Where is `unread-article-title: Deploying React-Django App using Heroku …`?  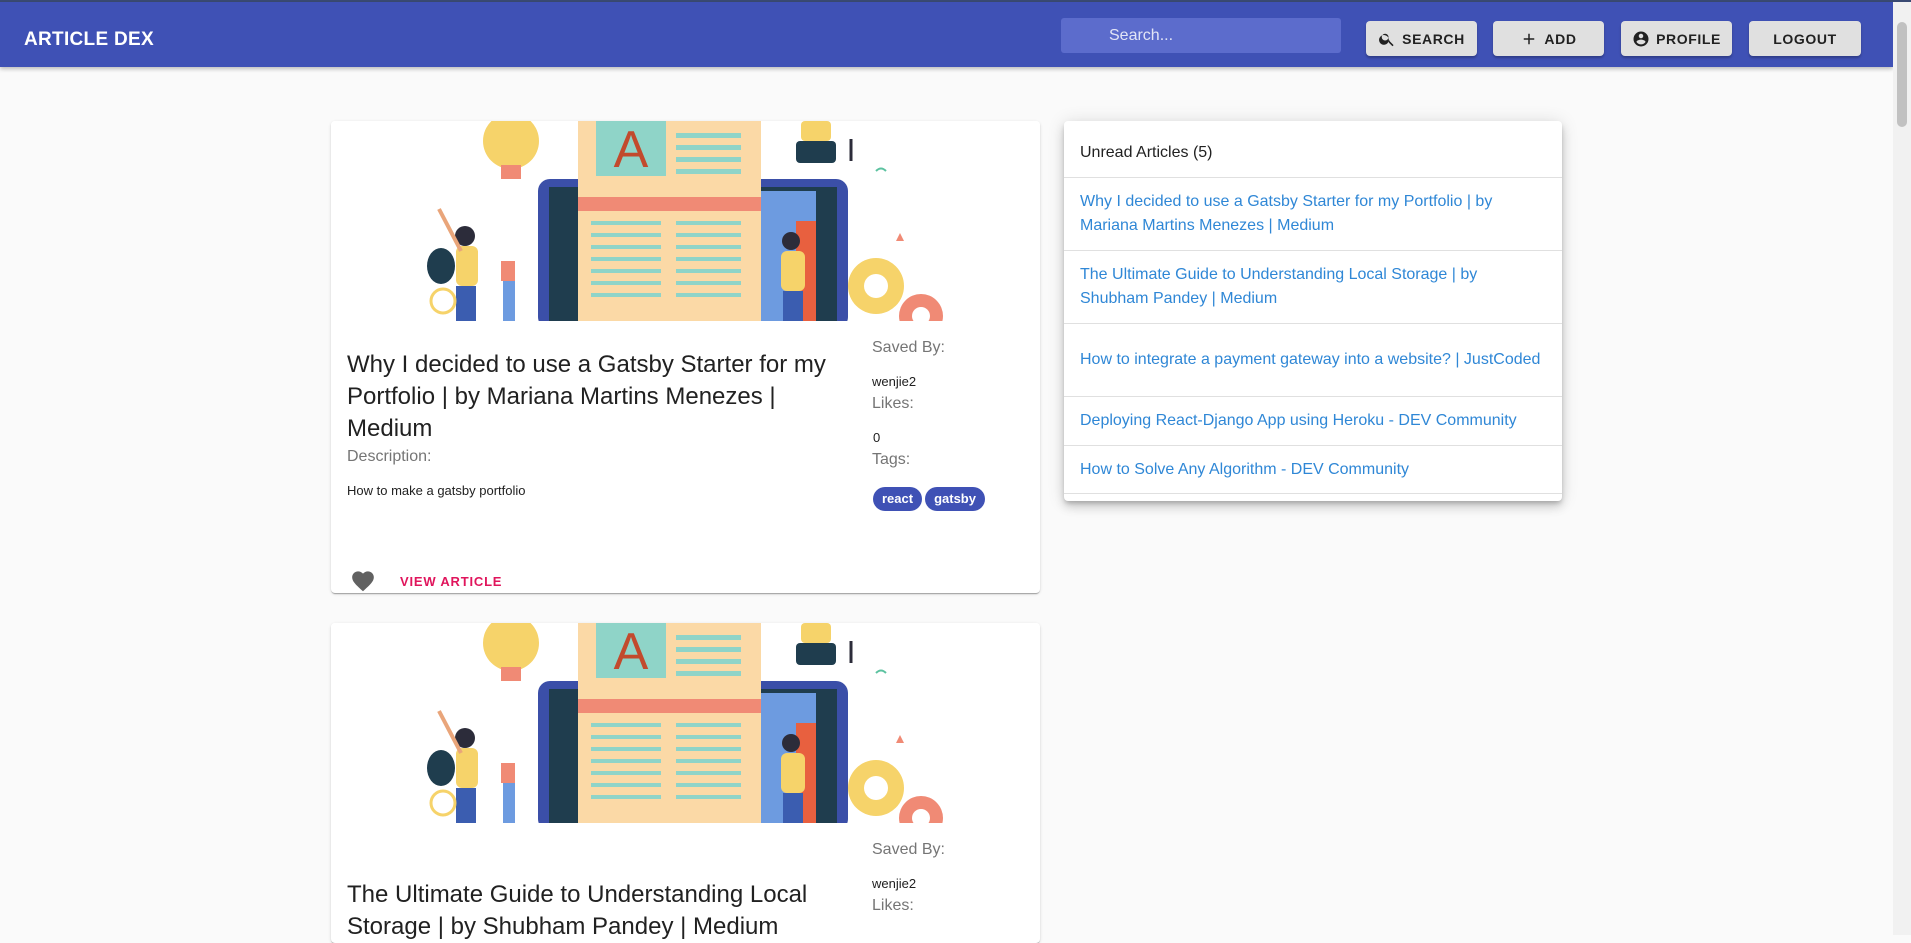 unread-article-title: Deploying React-Django App using Heroku … is located at coordinates (1298, 420).